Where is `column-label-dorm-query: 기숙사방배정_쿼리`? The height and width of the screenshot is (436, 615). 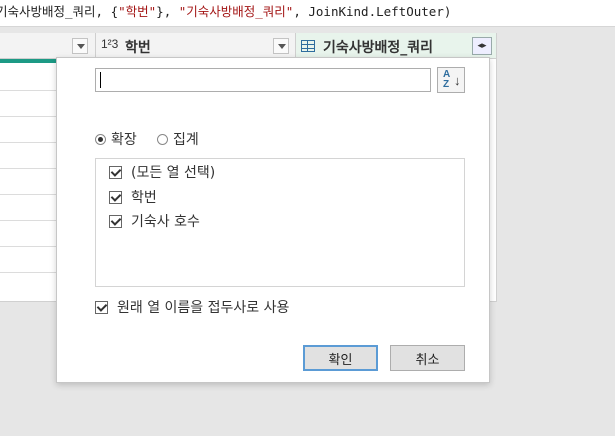
column-label-dorm-query: 기숙사방배정_쿼리 is located at coordinates (378, 48).